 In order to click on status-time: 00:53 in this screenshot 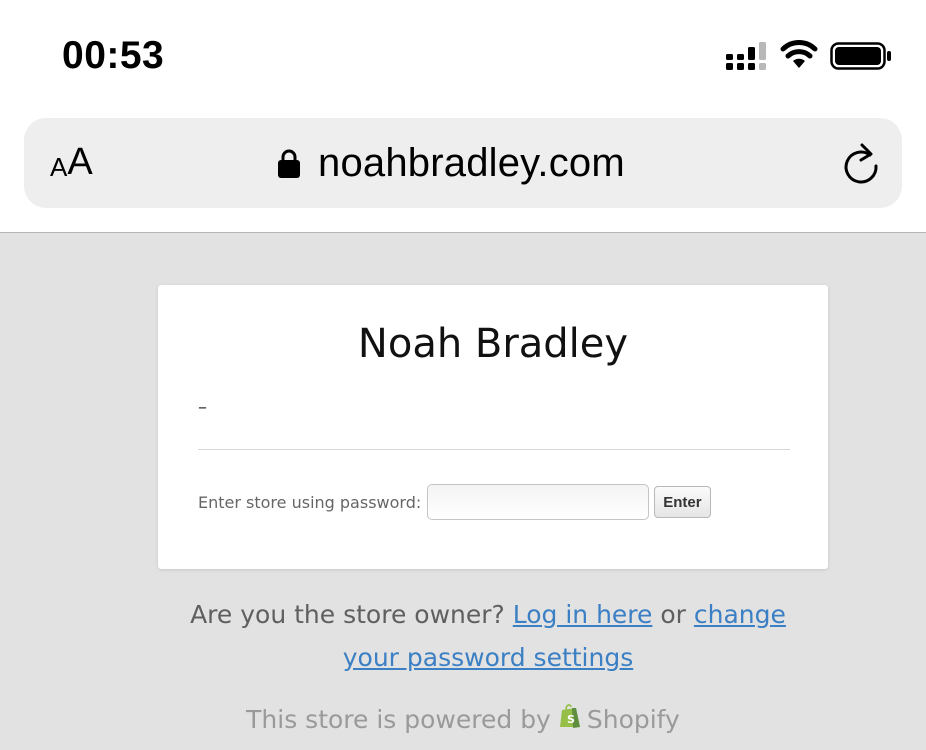, I will do `click(113, 55)`.